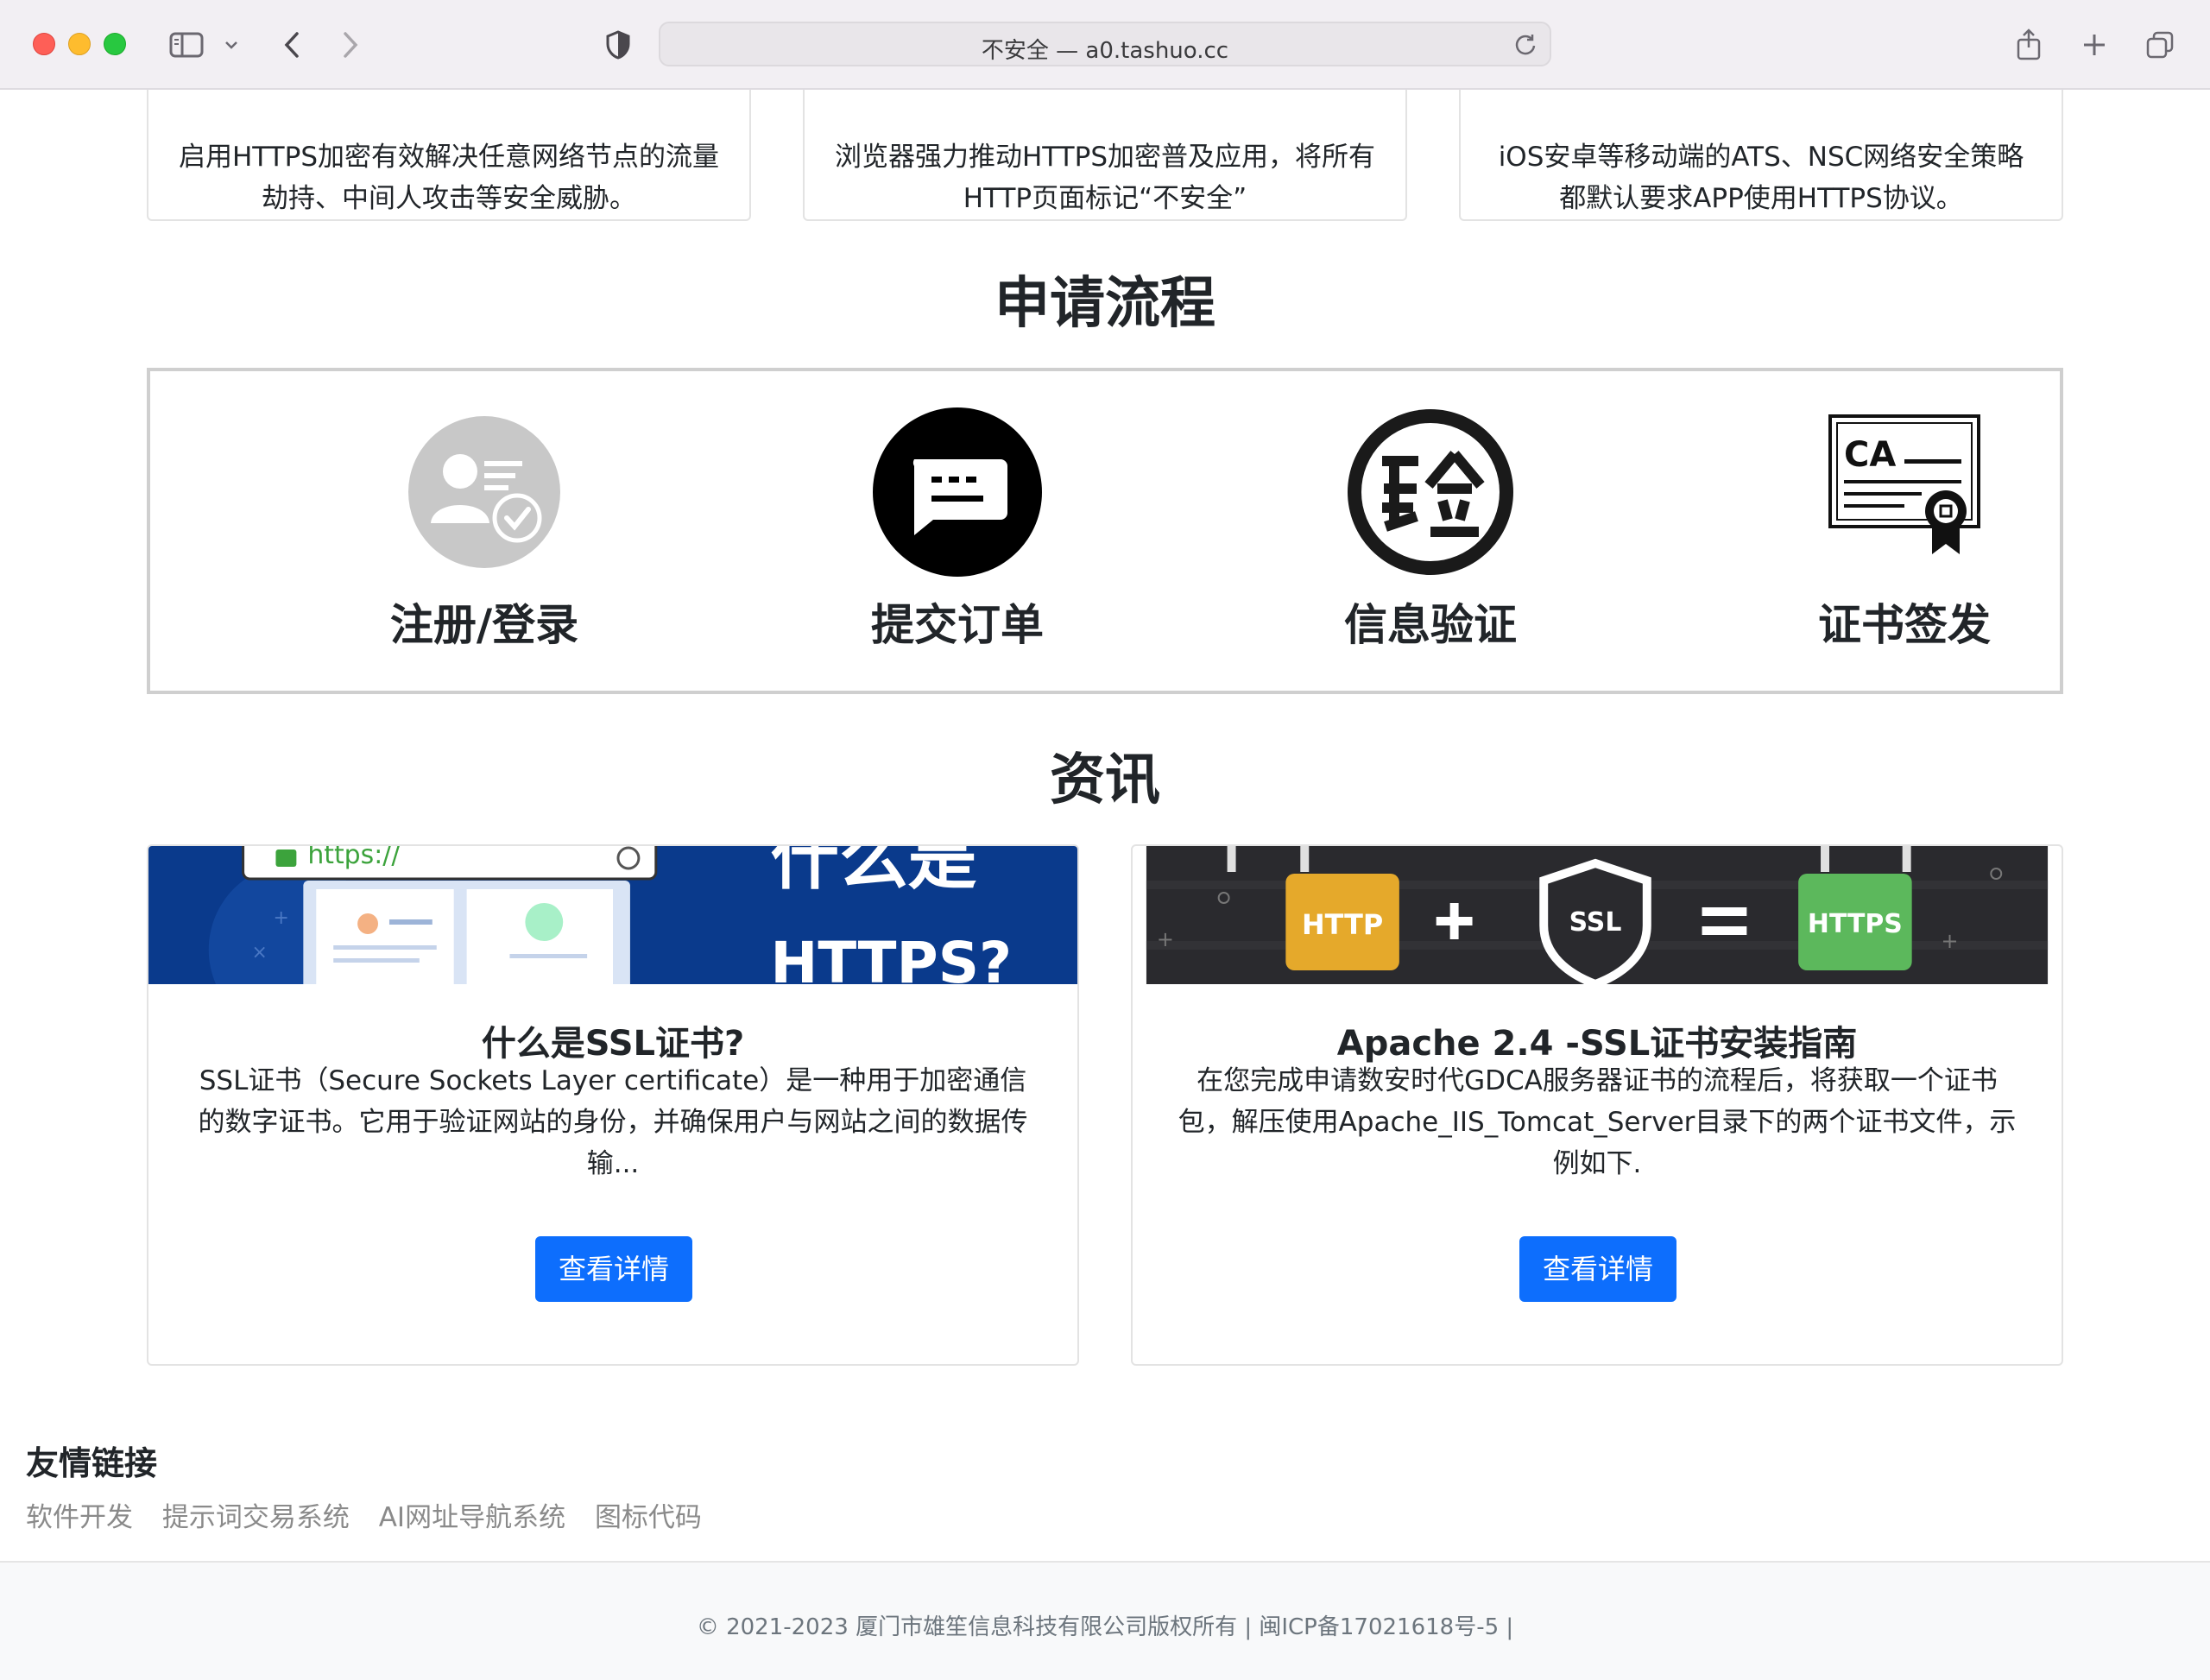 The image size is (2210, 1680). What do you see at coordinates (354, 858) in the screenshot?
I see `image-url-text: https://` at bounding box center [354, 858].